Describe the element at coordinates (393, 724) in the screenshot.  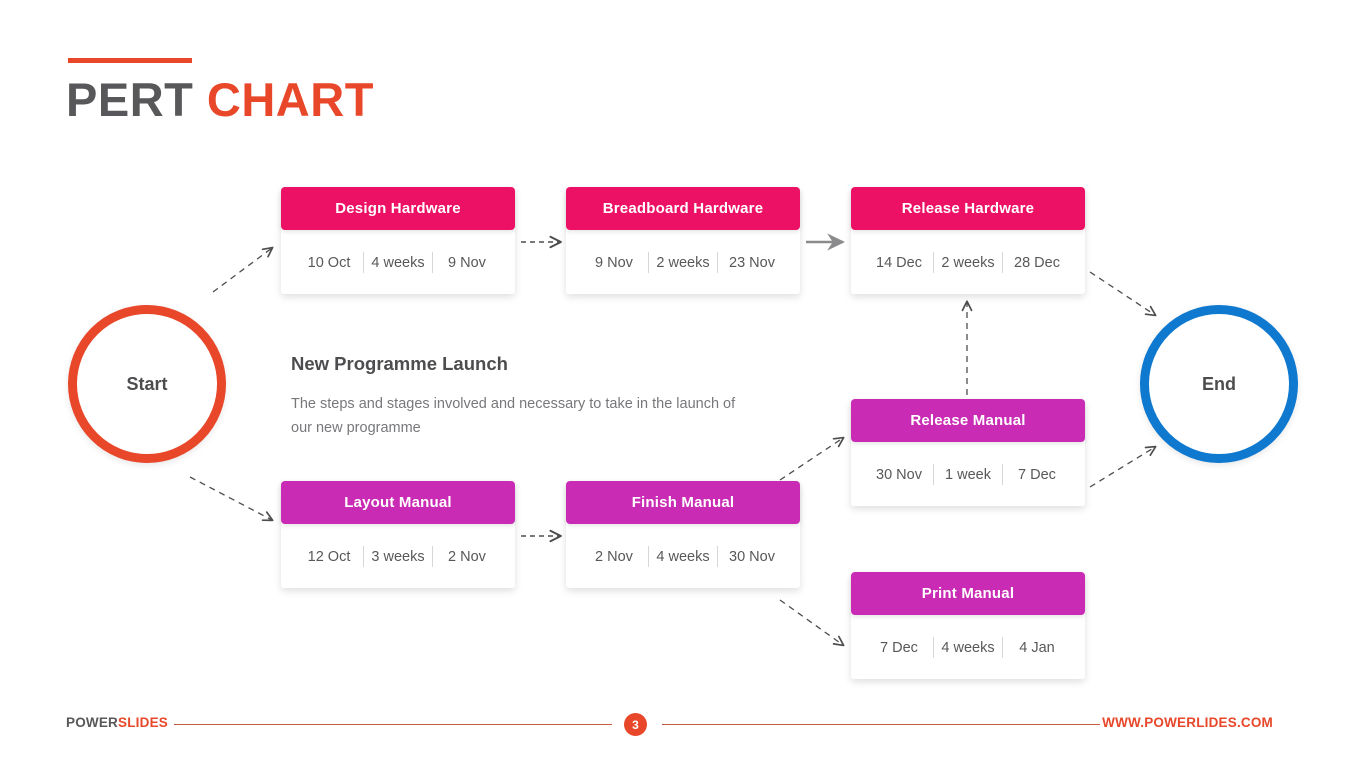
I see `footer-rule-left` at that location.